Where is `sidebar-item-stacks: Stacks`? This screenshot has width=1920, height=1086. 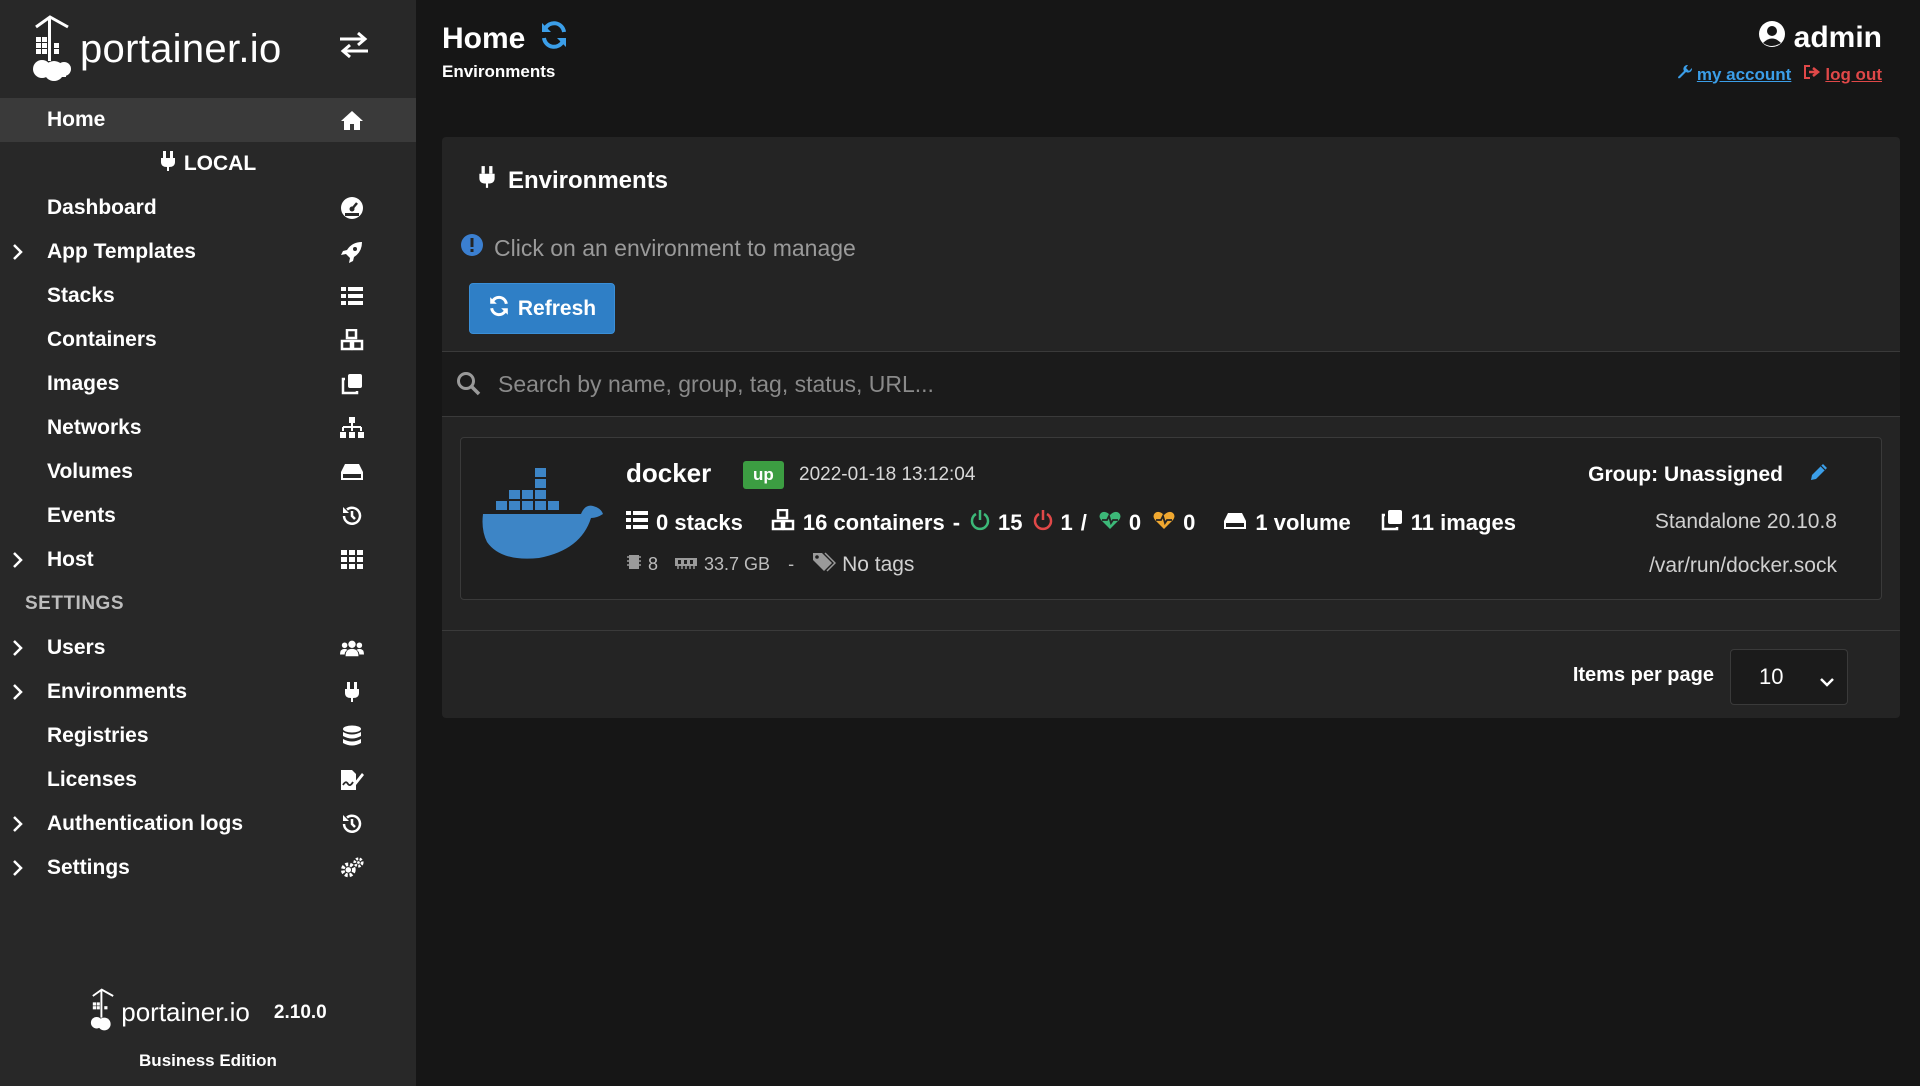 sidebar-item-stacks: Stacks is located at coordinates (208, 296).